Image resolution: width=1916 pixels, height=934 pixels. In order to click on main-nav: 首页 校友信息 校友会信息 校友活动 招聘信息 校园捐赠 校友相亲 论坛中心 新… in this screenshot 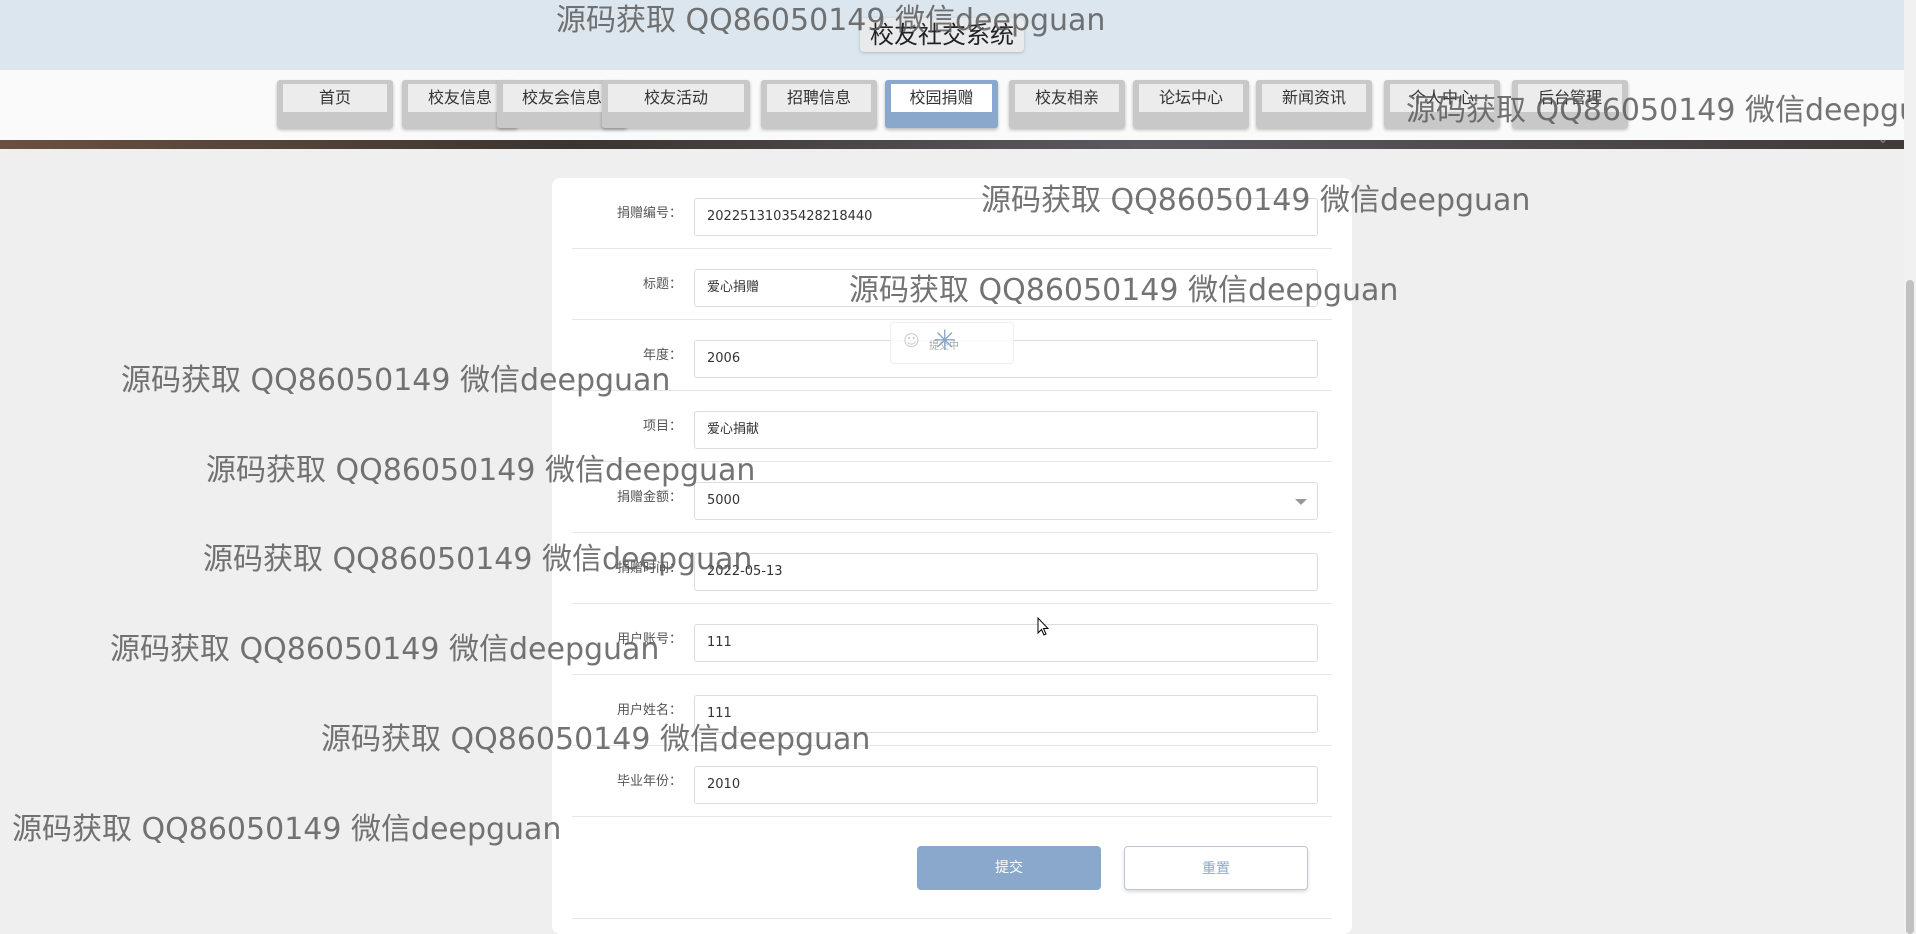, I will do `click(952, 105)`.